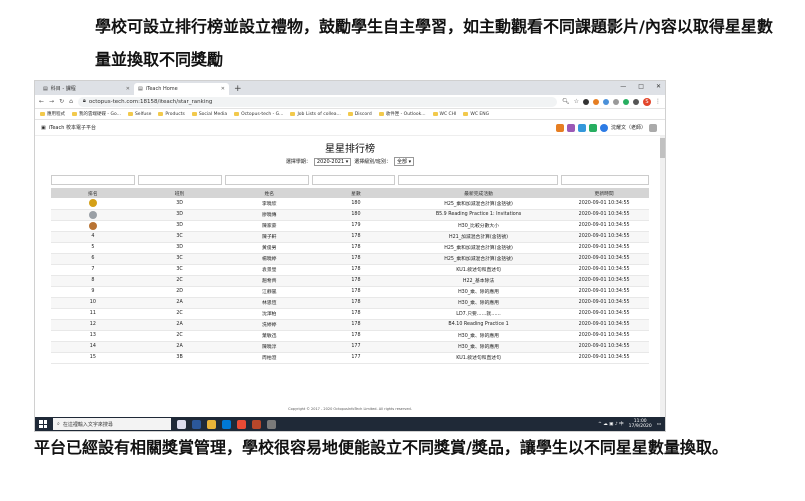 This screenshot has width=805, height=501. Describe the element at coordinates (238, 89) in the screenshot. I see `new-tab-button: +` at that location.